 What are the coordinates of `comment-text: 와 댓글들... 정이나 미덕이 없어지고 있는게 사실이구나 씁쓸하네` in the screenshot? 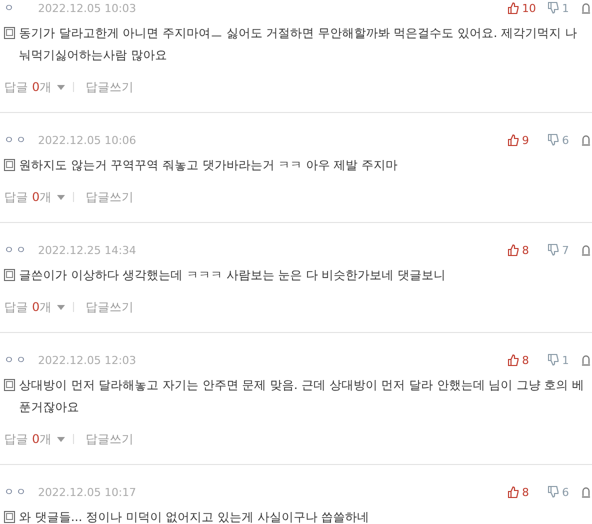 It's located at (194, 516).